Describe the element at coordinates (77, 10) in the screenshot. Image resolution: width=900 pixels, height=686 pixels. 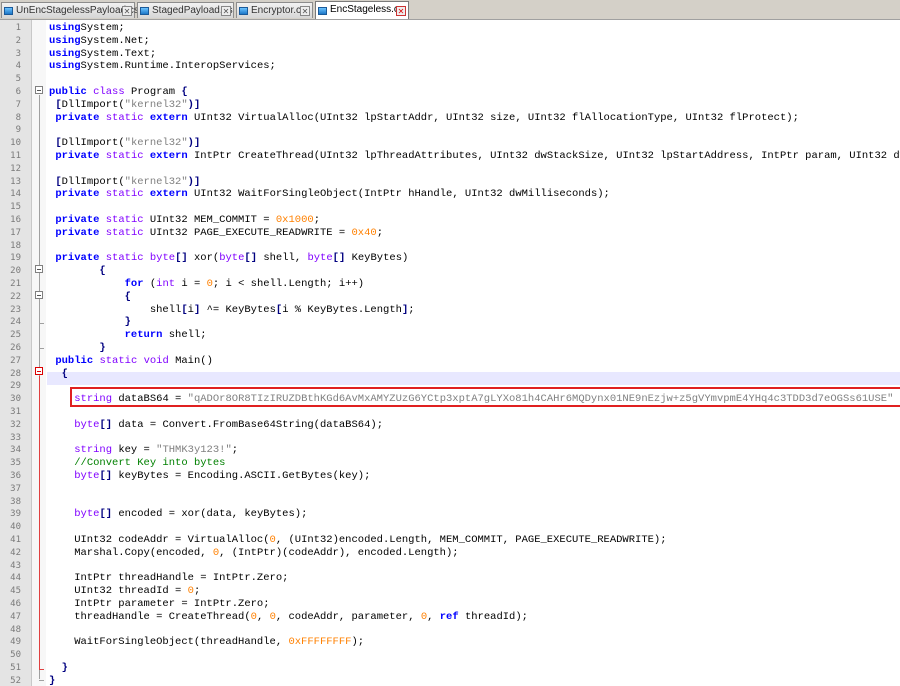
I see `tab-label: UnEncStagelessPayload.cs` at that location.